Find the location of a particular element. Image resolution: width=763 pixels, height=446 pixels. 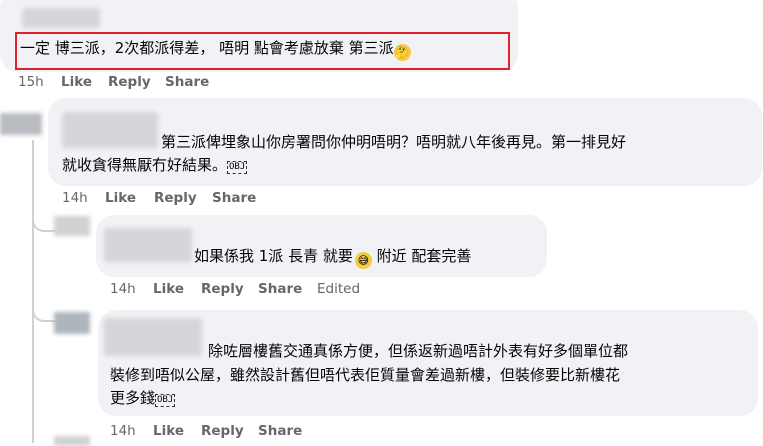

thread-line is located at coordinates (33, 291).